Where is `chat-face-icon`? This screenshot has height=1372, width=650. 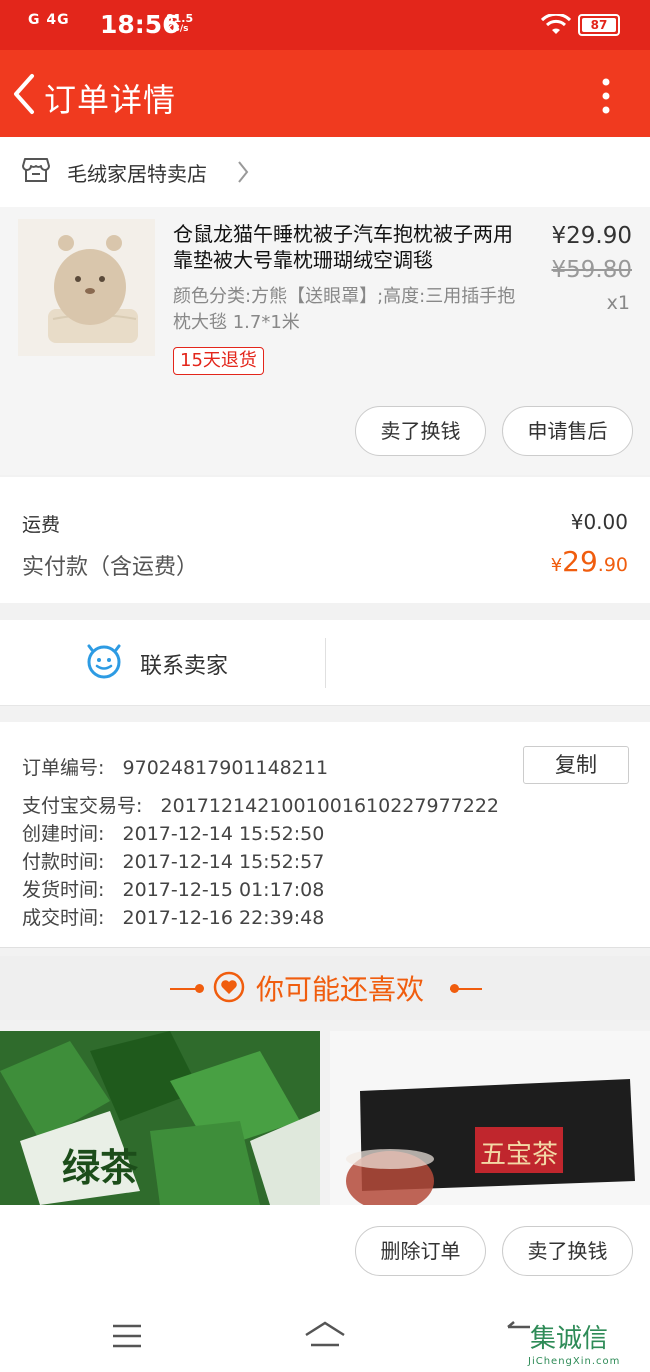
chat-face-icon is located at coordinates (104, 662).